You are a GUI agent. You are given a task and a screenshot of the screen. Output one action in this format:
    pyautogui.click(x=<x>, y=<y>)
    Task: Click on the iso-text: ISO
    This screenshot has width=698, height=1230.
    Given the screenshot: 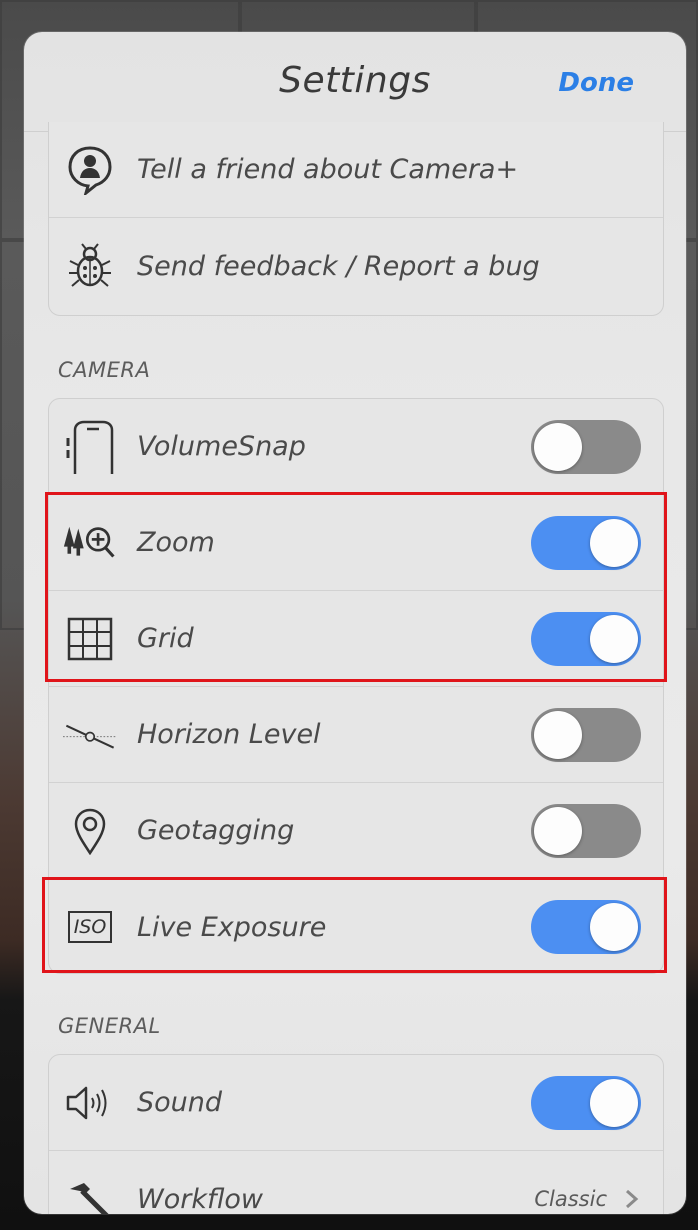 What is the action you would take?
    pyautogui.click(x=90, y=927)
    